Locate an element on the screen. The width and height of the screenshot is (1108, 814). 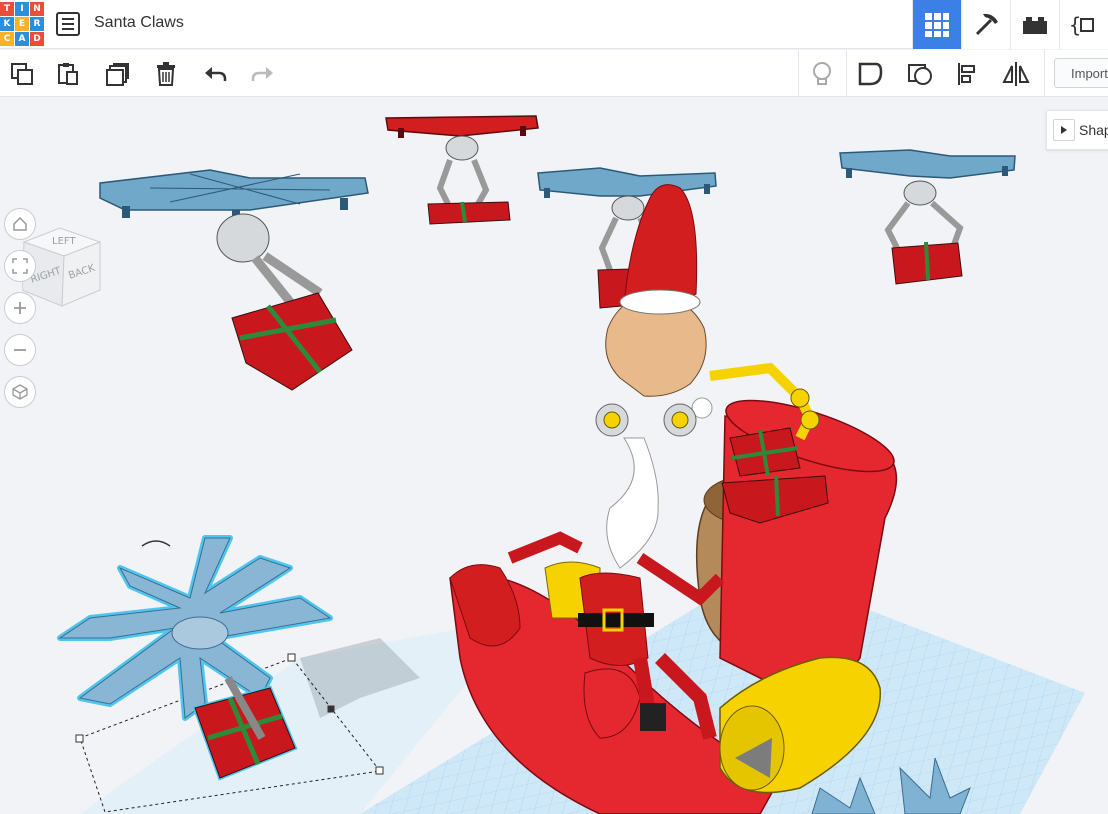
redo-button is located at coordinates (262, 74).